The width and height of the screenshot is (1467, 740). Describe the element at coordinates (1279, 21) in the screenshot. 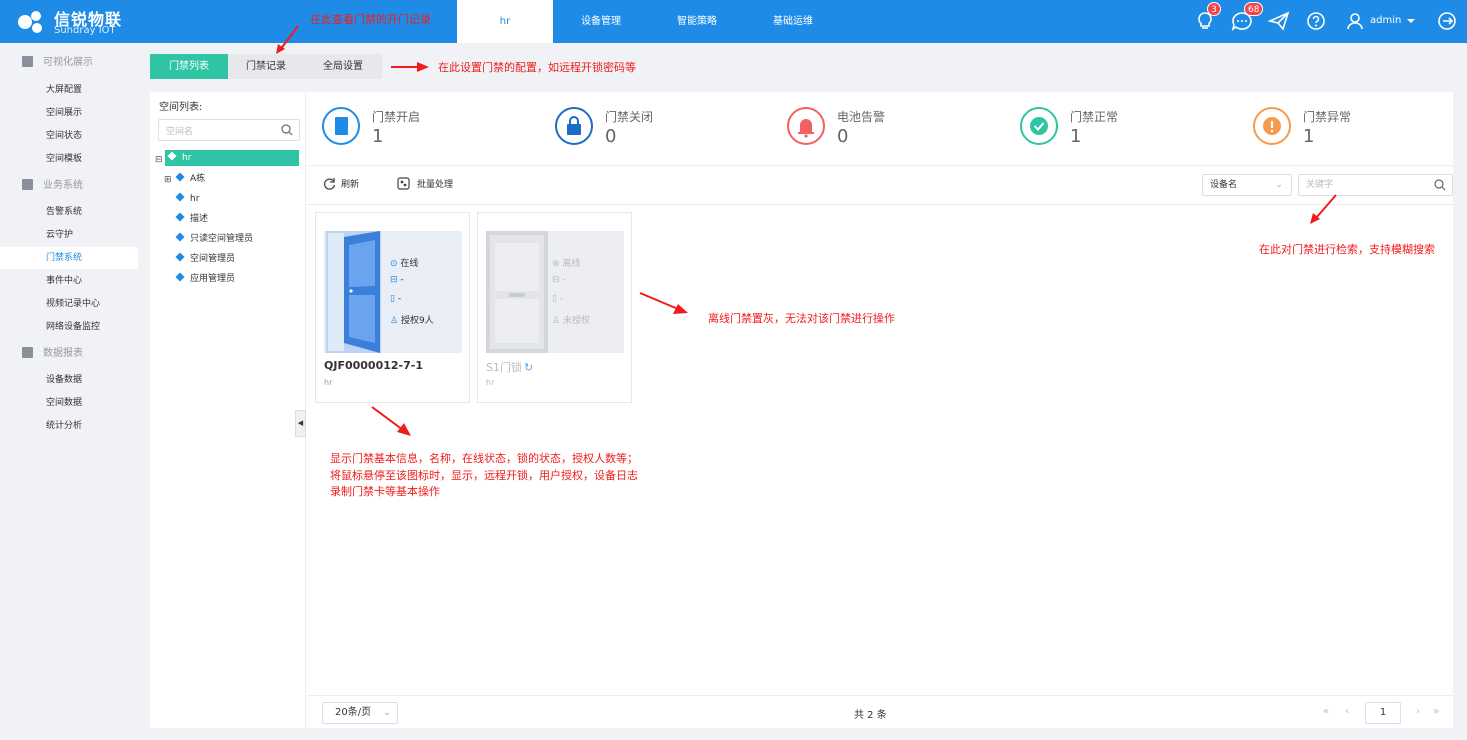

I see `send-icon` at that location.